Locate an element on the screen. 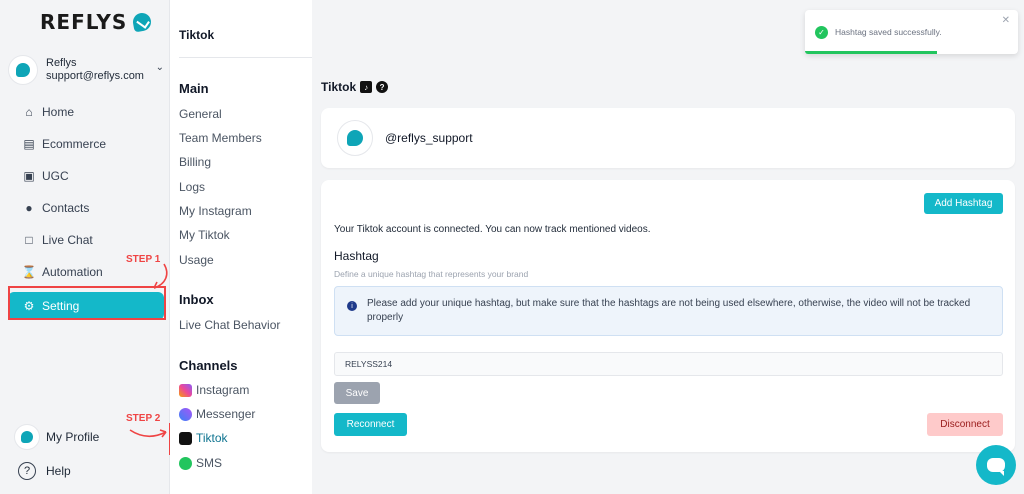  users-icon: ● is located at coordinates (29, 208).